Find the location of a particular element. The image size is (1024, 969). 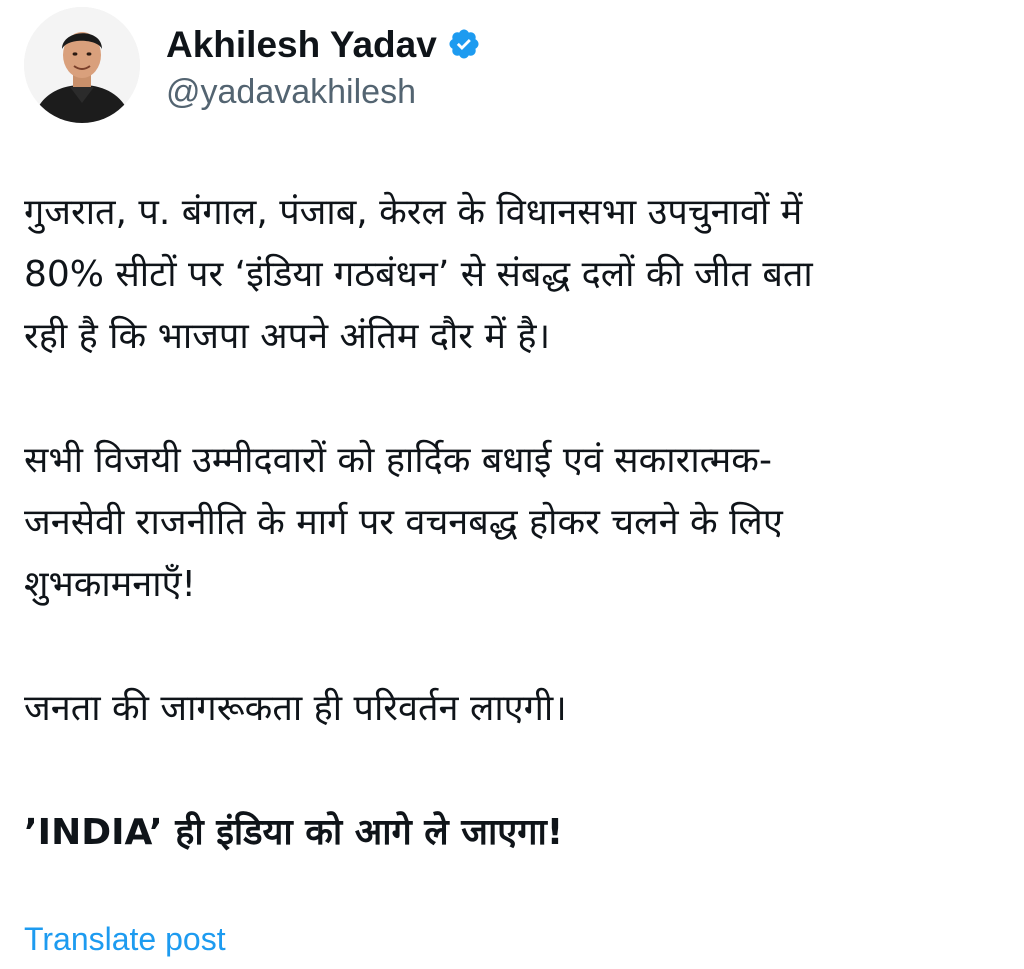

verified-badge-icon is located at coordinates (464, 44).